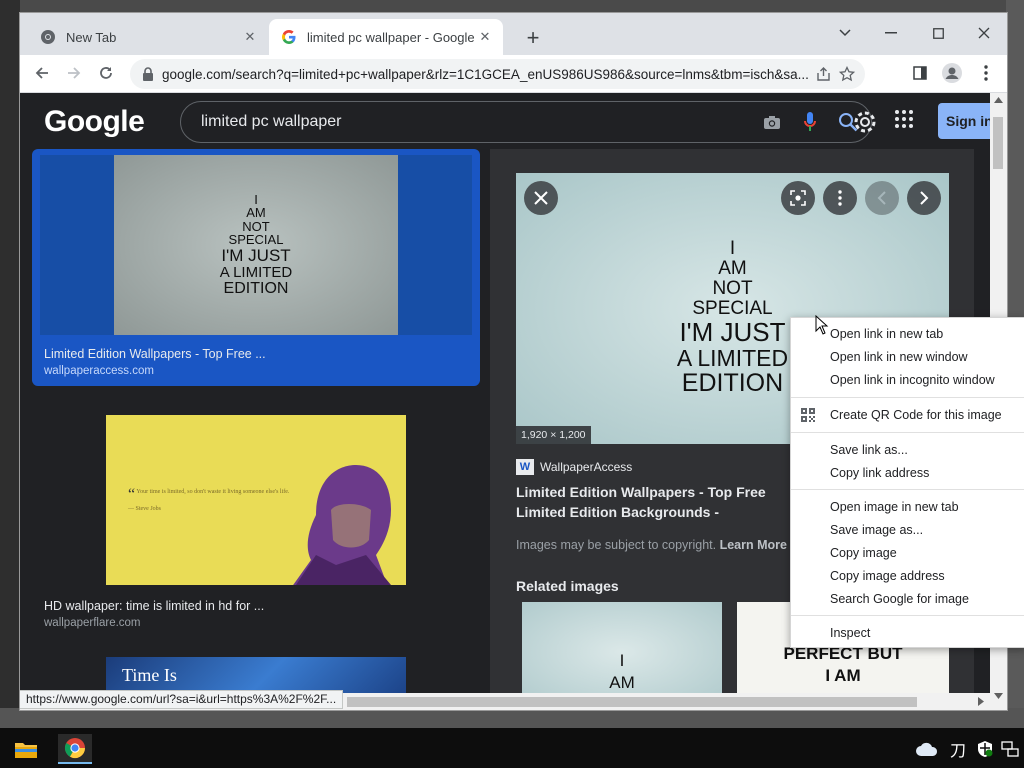 The height and width of the screenshot is (768, 1024). I want to click on maximize-button, so click(938, 33).